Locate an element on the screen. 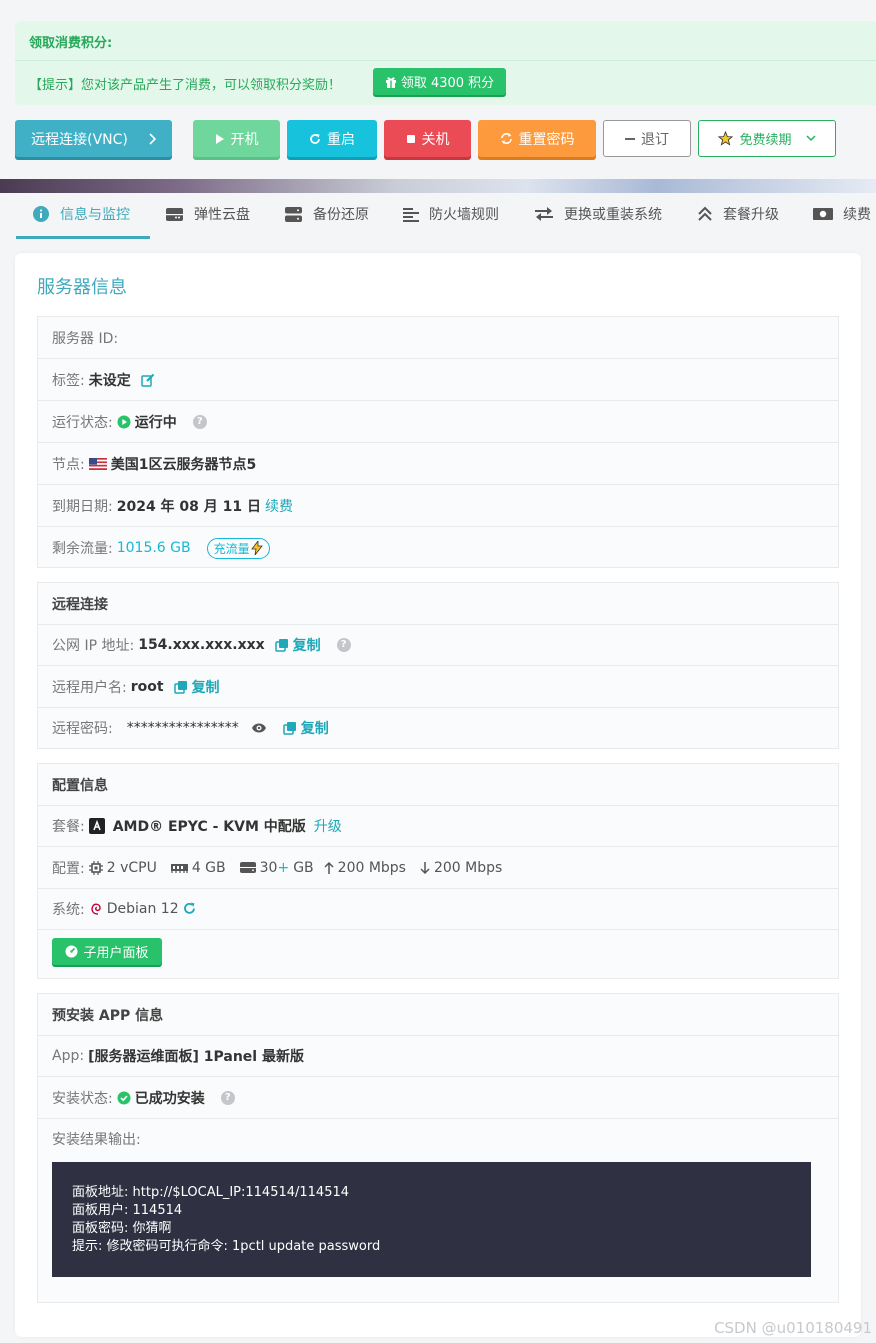  arrow-up-icon is located at coordinates (329, 867).